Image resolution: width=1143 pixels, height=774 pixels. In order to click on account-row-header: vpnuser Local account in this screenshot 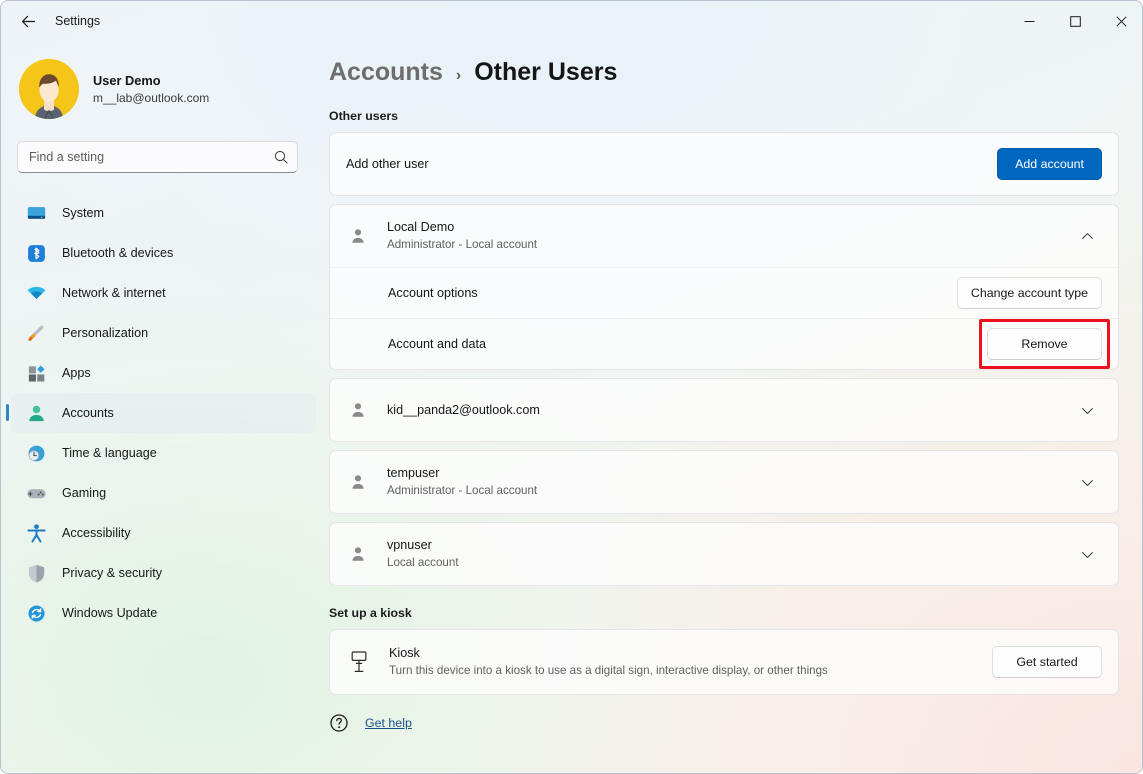, I will do `click(724, 554)`.